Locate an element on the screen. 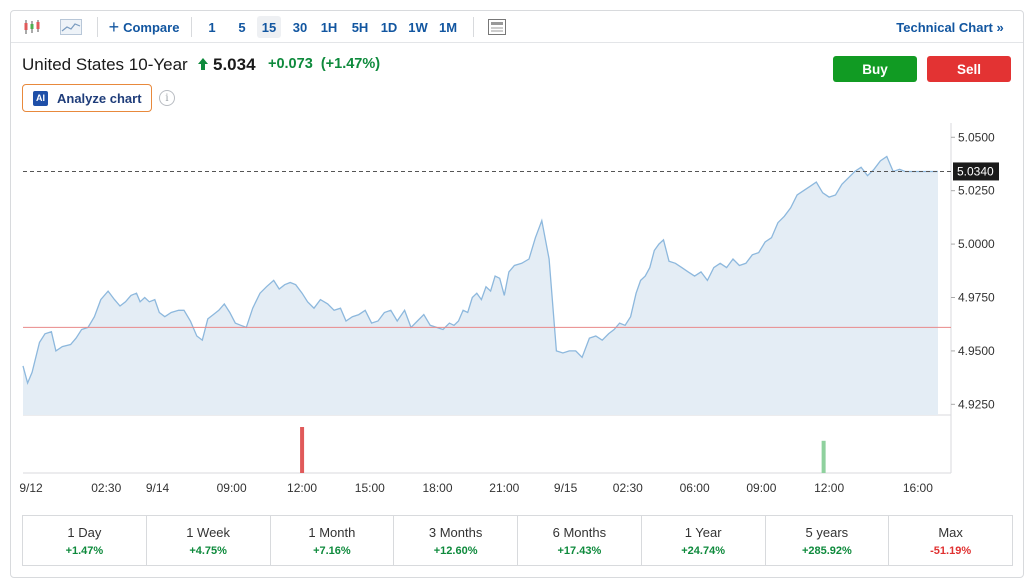 This screenshot has height=588, width=1035. period-cell: 3 Months +12.60% is located at coordinates (456, 540).